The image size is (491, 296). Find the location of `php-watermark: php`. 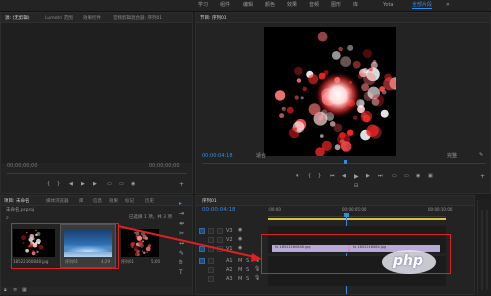

php-watermark: php is located at coordinates (410, 262).